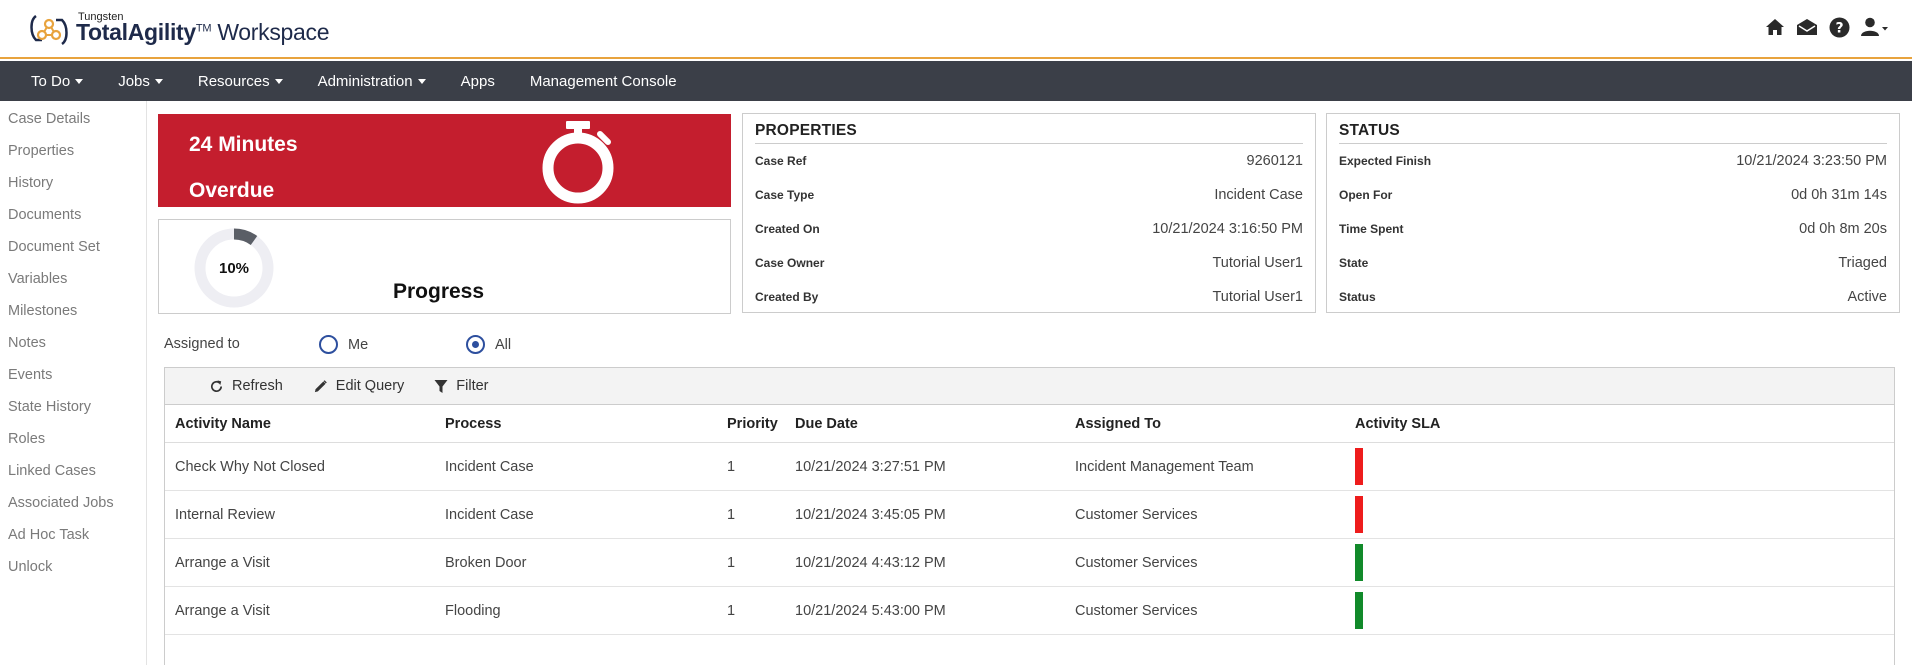  I want to click on property-key: Created By, so click(787, 297).